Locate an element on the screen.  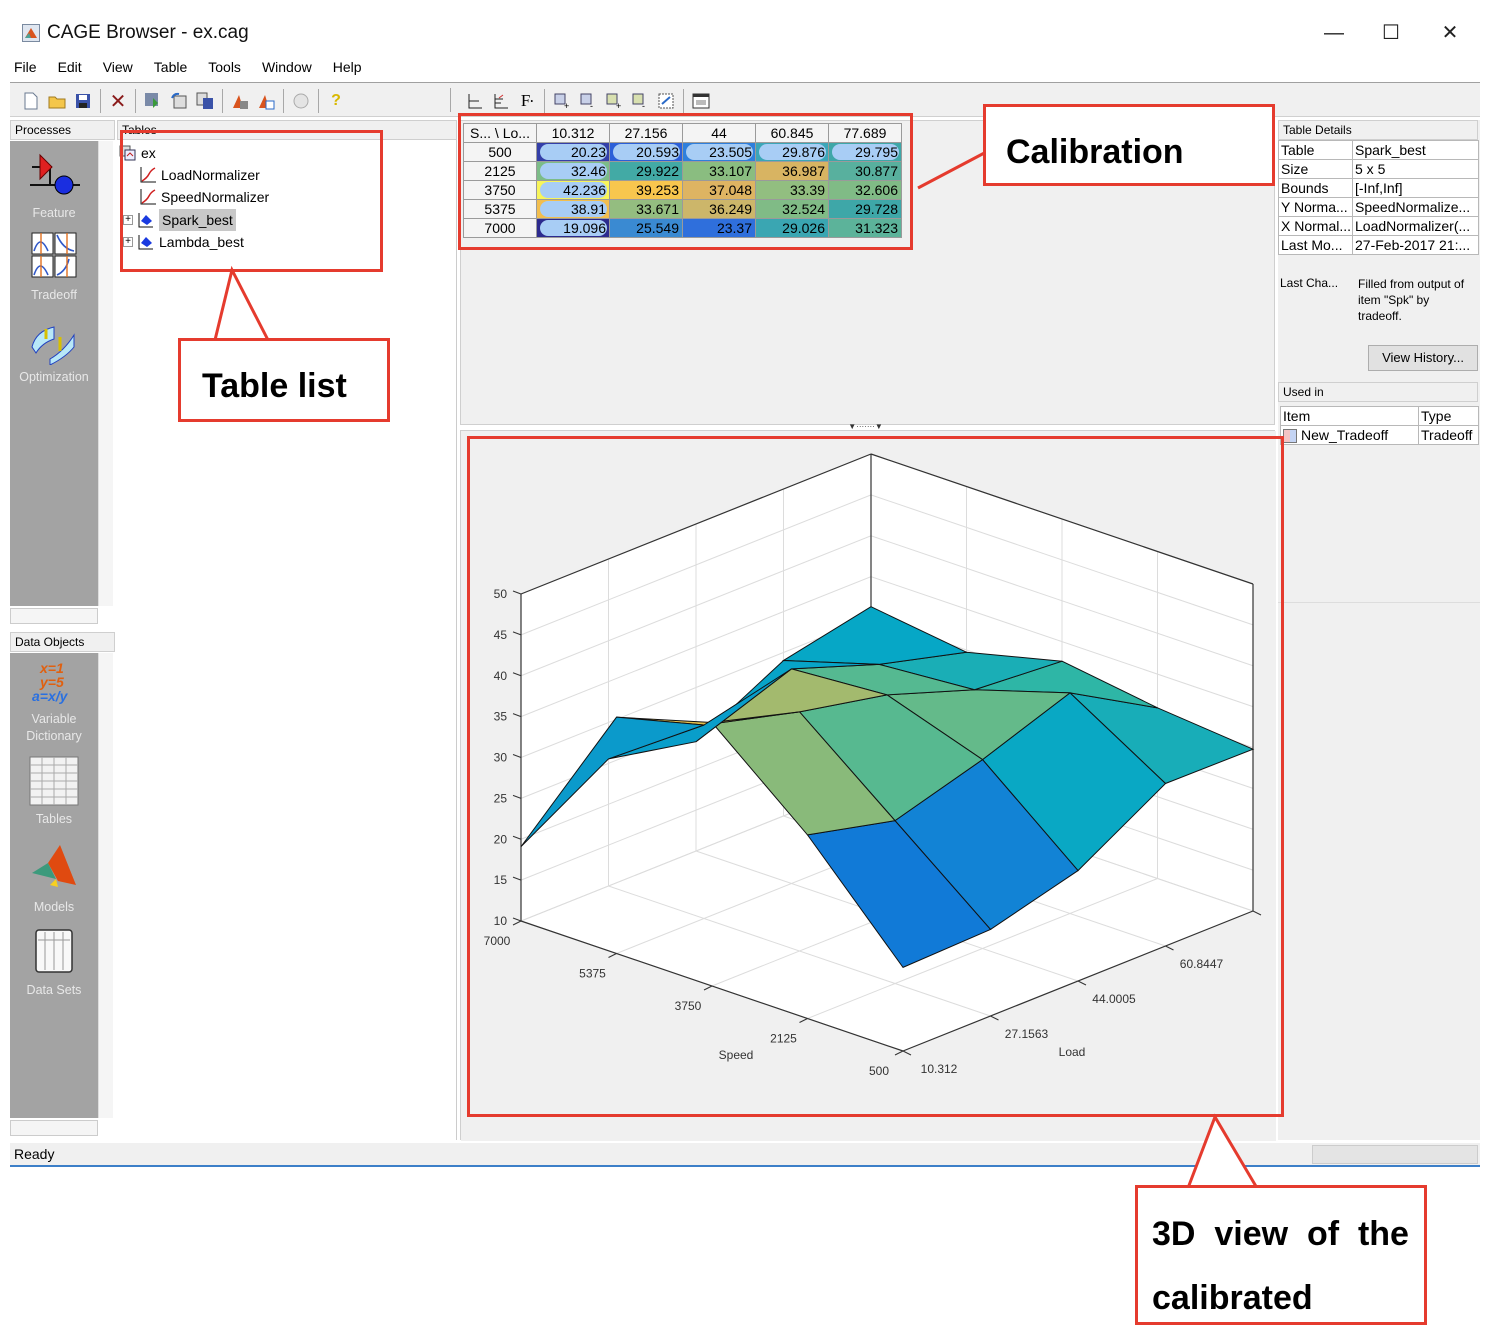
speed-tick-label: 500 is located at coordinates (879, 1071).